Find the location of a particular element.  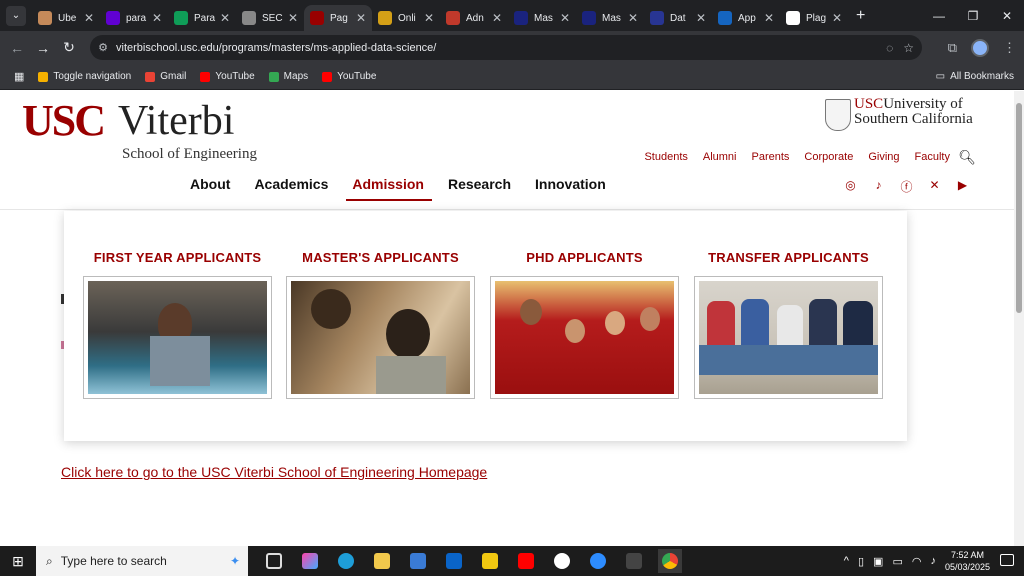

browser-tab: Onli ✕ is located at coordinates (406, 18).